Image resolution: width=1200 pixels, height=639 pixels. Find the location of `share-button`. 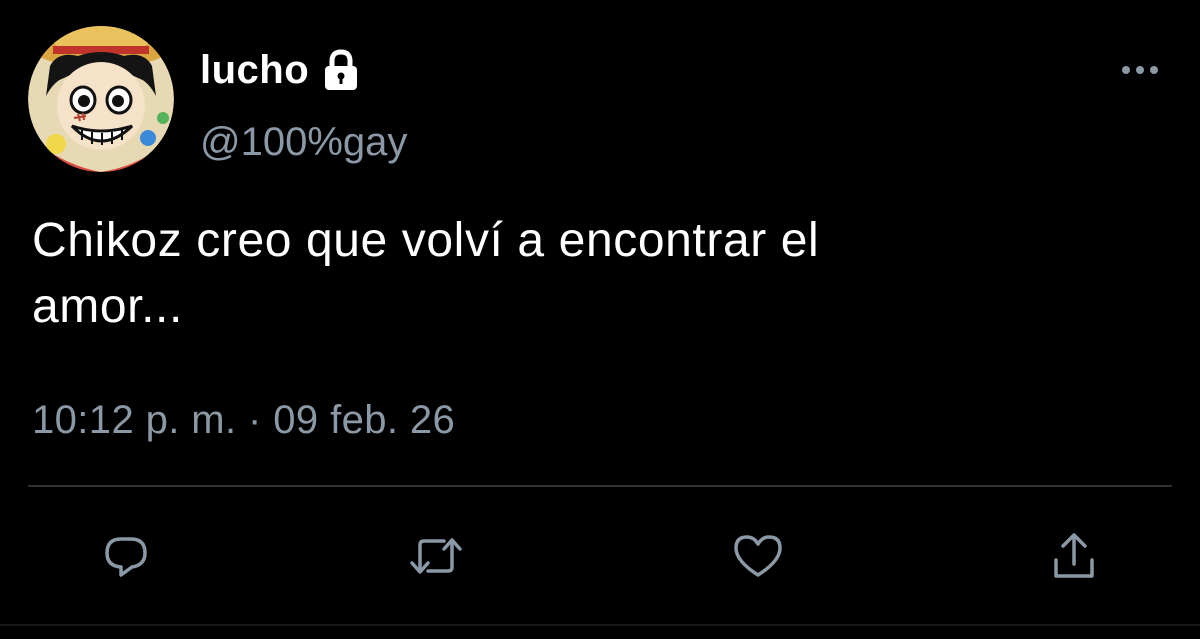

share-button is located at coordinates (1074, 556).